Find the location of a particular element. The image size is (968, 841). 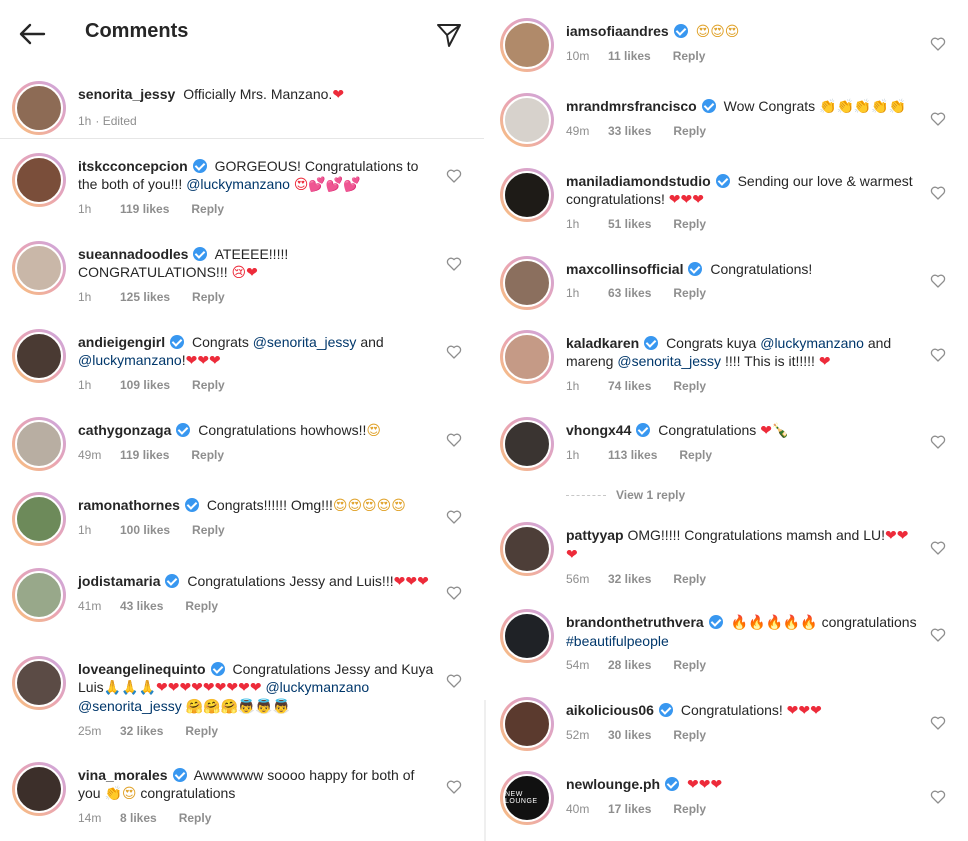

likes-count: 74 likes is located at coordinates (629, 386).